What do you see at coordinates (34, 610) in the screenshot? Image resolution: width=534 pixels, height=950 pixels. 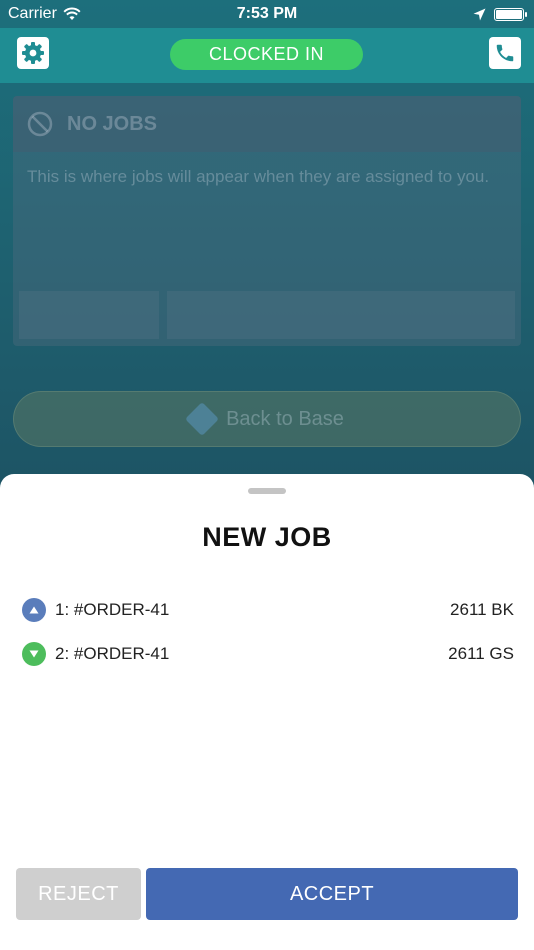 I see `pickup-arrow-up-icon` at bounding box center [34, 610].